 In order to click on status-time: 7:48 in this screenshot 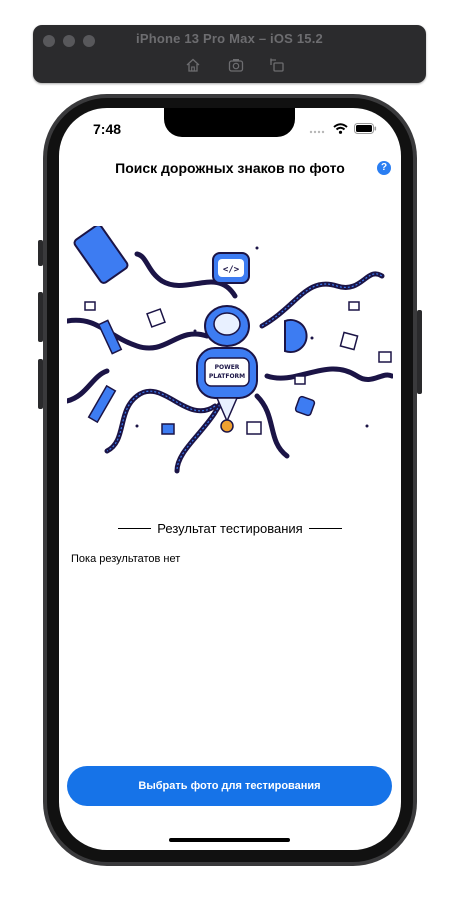, I will do `click(107, 129)`.